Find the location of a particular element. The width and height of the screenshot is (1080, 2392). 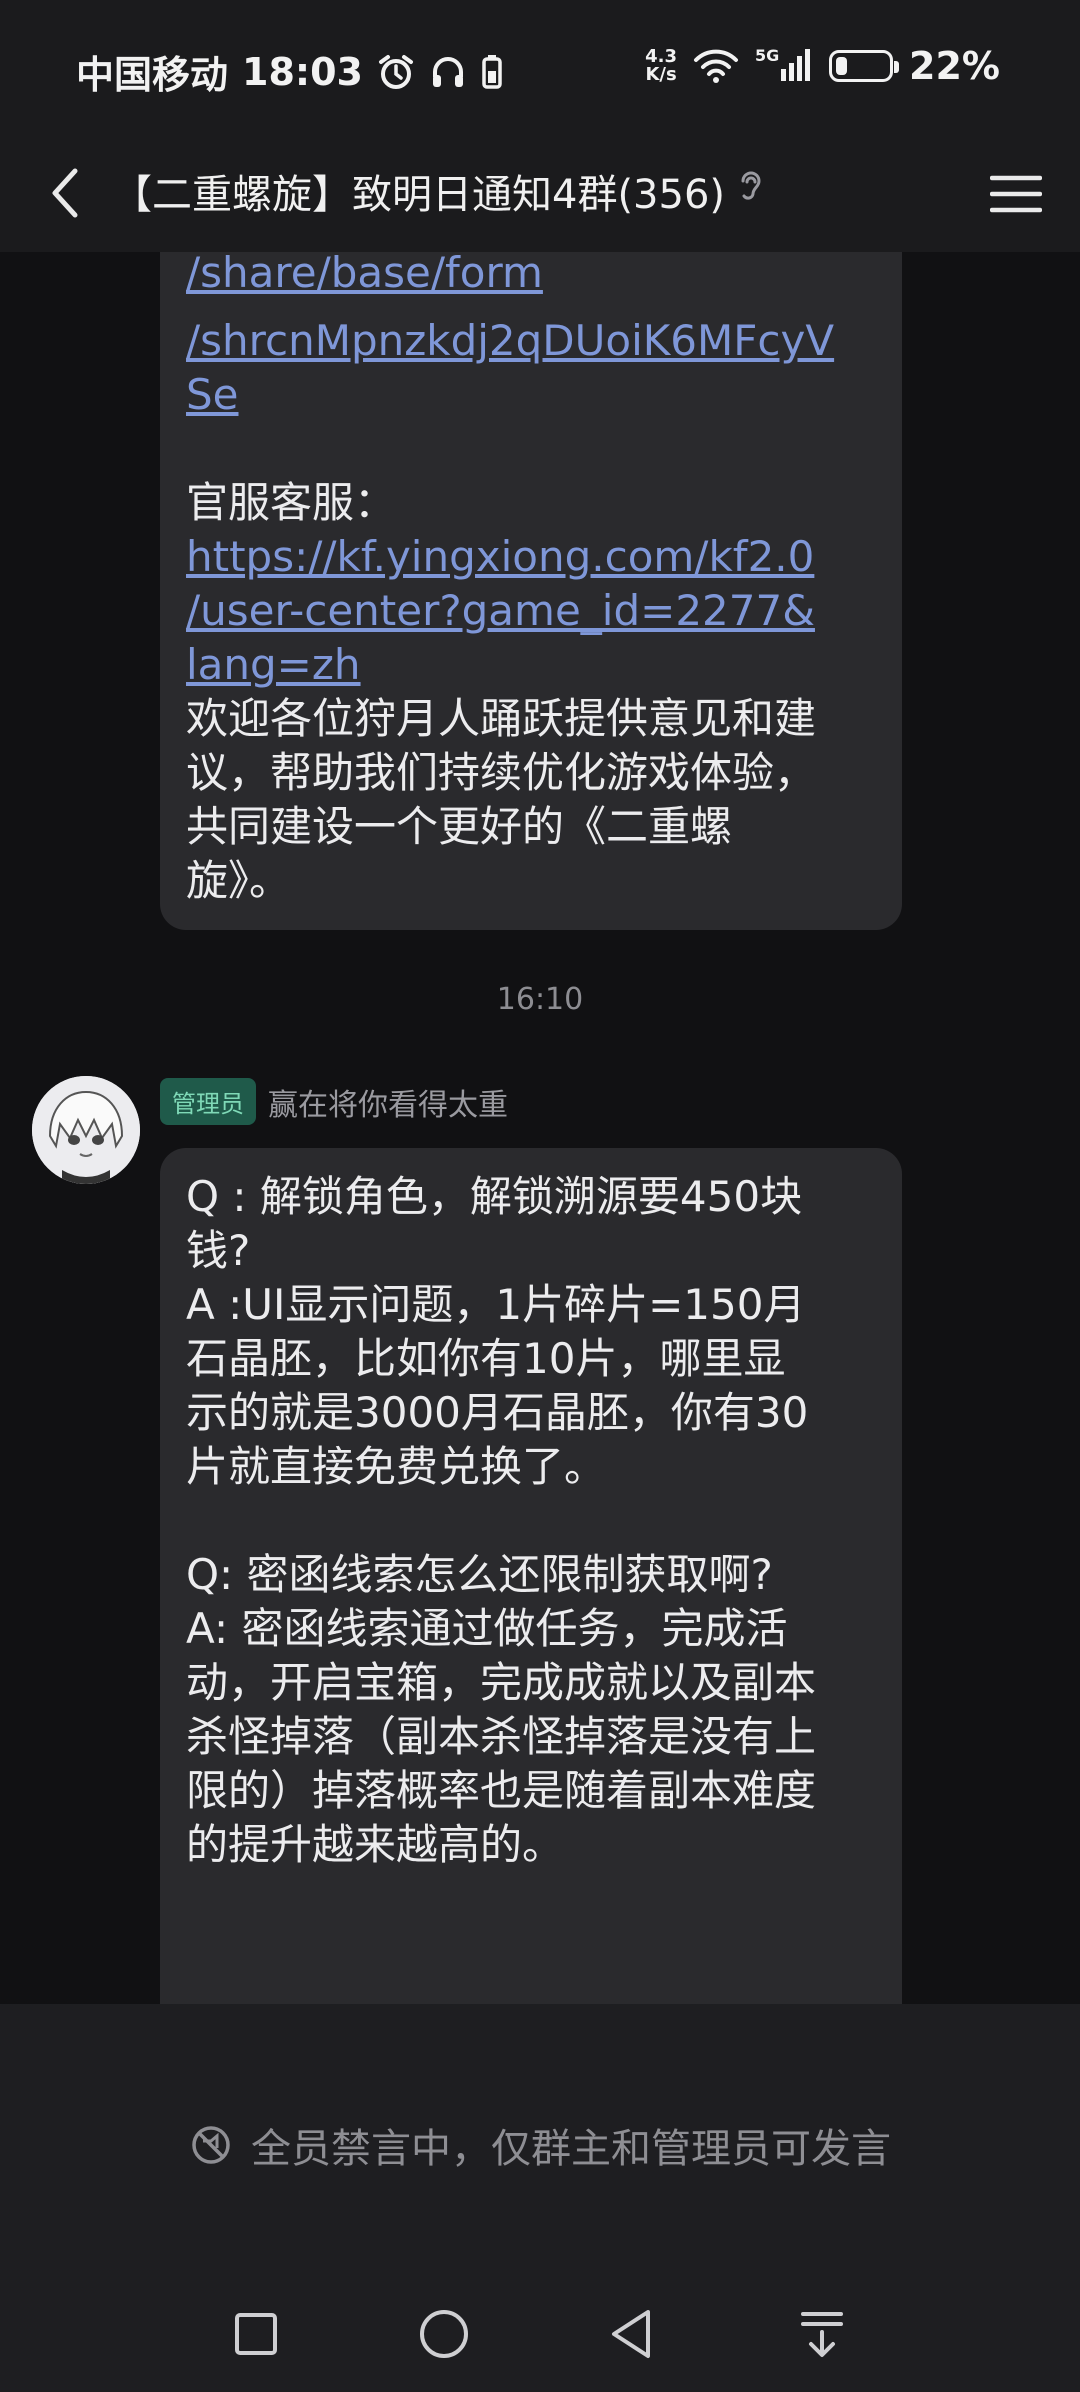

recents-button is located at coordinates (256, 2334).